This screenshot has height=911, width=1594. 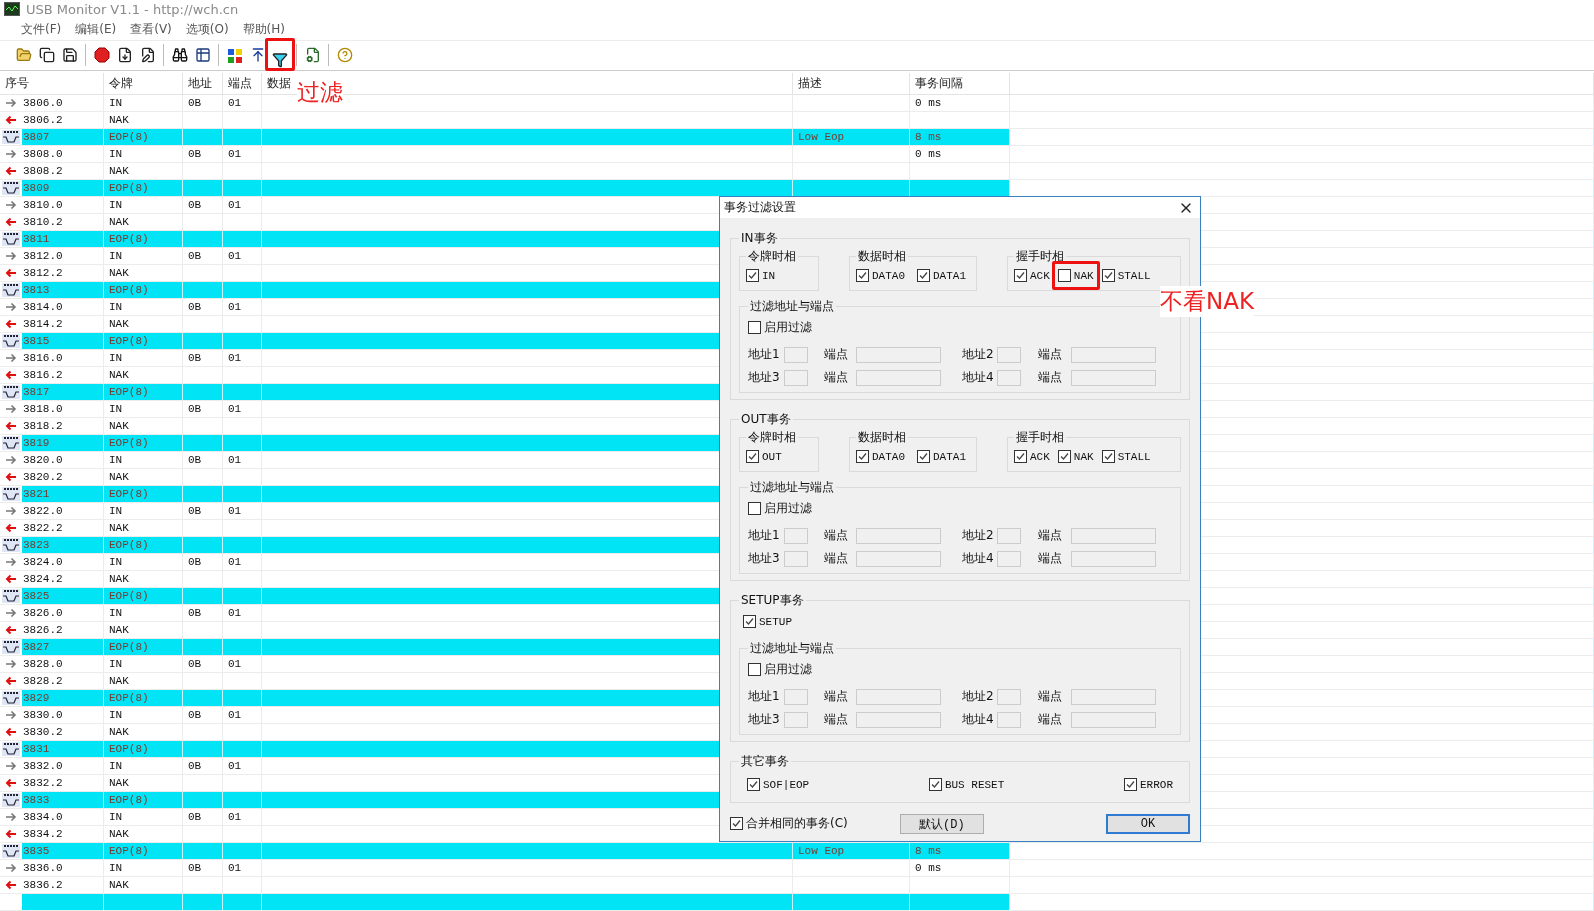 I want to click on column-header: 序号, so click(x=52, y=83).